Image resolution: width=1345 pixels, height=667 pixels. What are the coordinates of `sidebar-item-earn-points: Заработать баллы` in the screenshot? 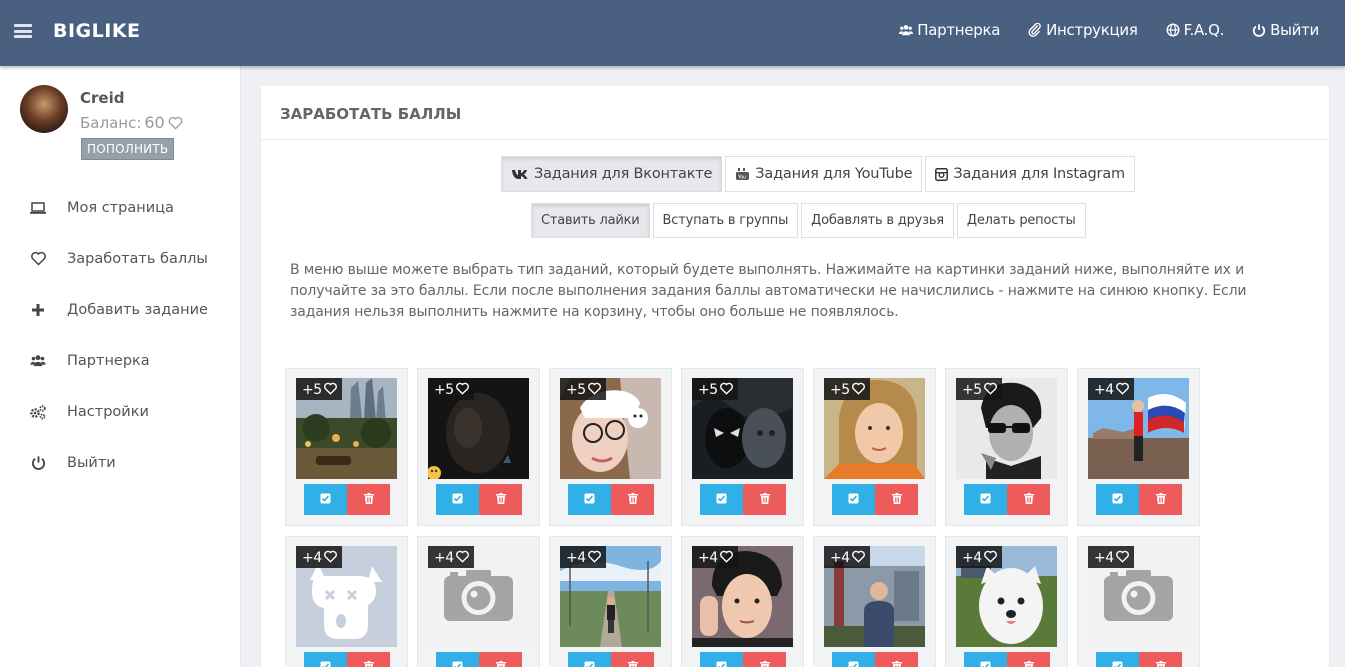 It's located at (120, 258).